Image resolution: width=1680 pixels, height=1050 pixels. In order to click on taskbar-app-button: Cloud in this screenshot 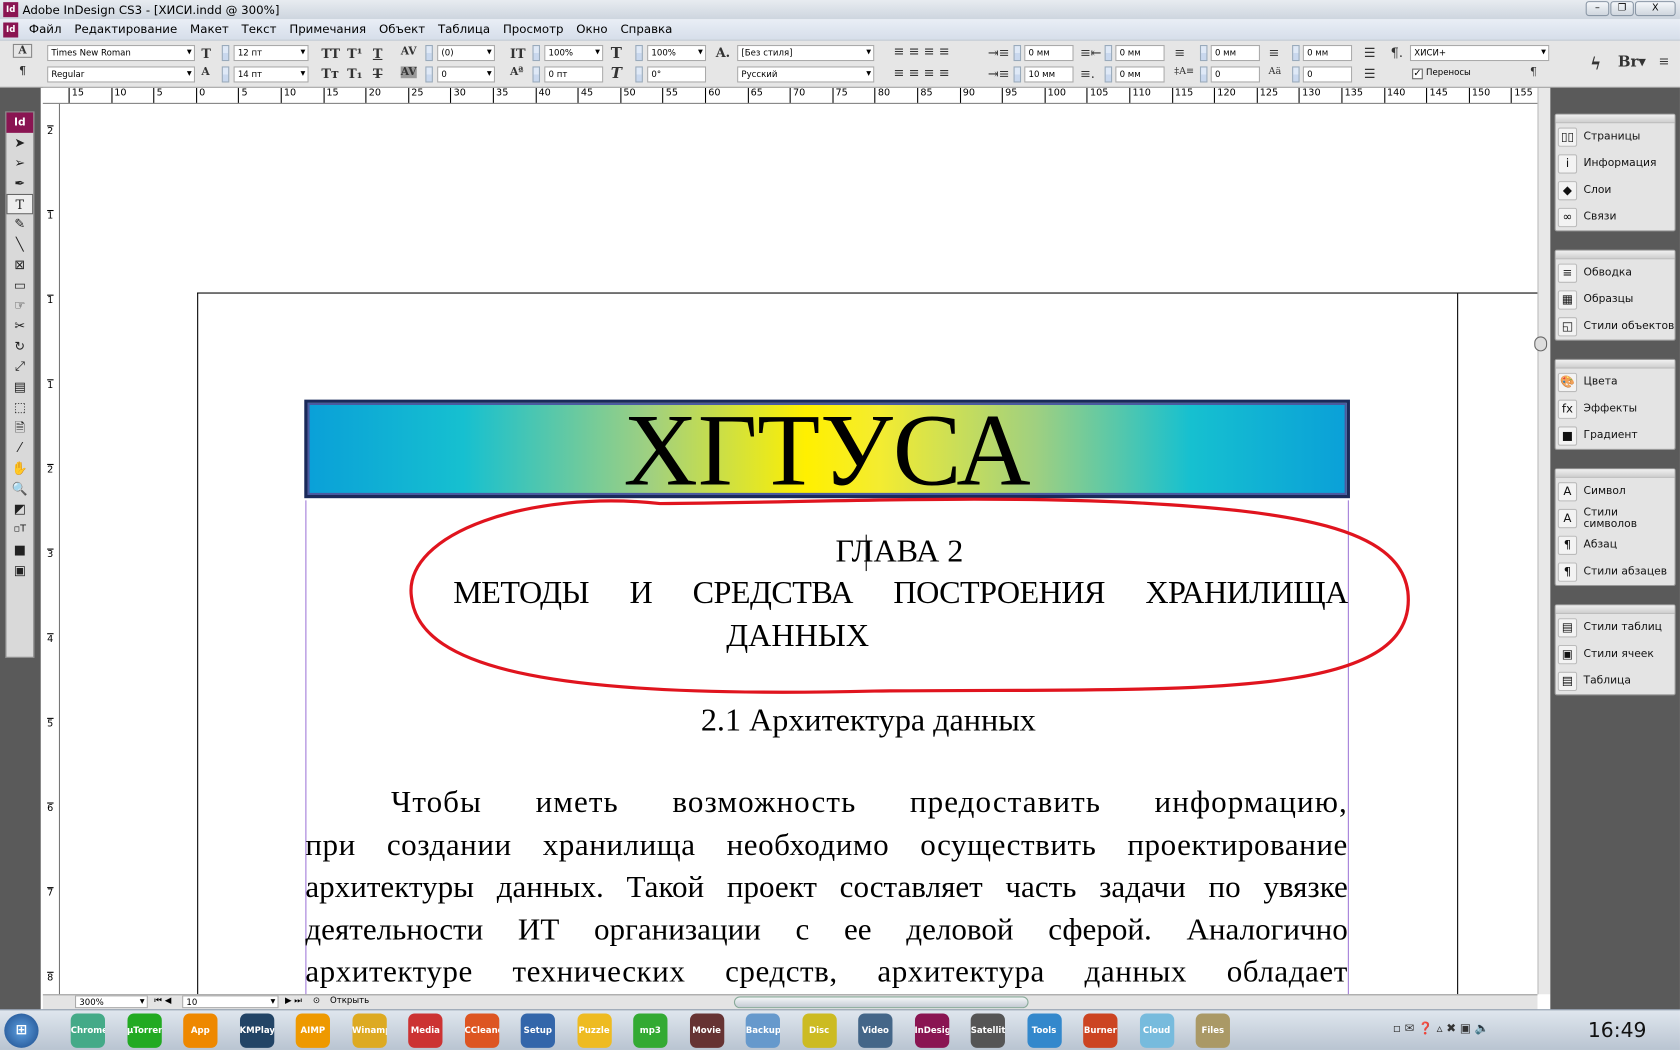, I will do `click(1156, 1030)`.